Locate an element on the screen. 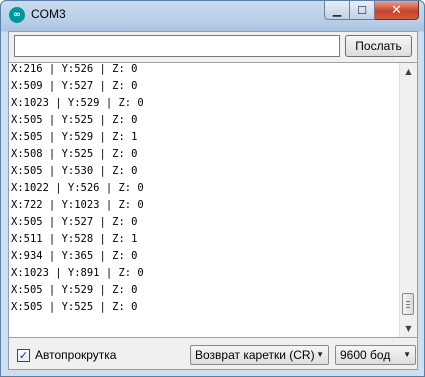 The image size is (425, 377). autoscroll-checkbox: ✓ is located at coordinates (23, 355).